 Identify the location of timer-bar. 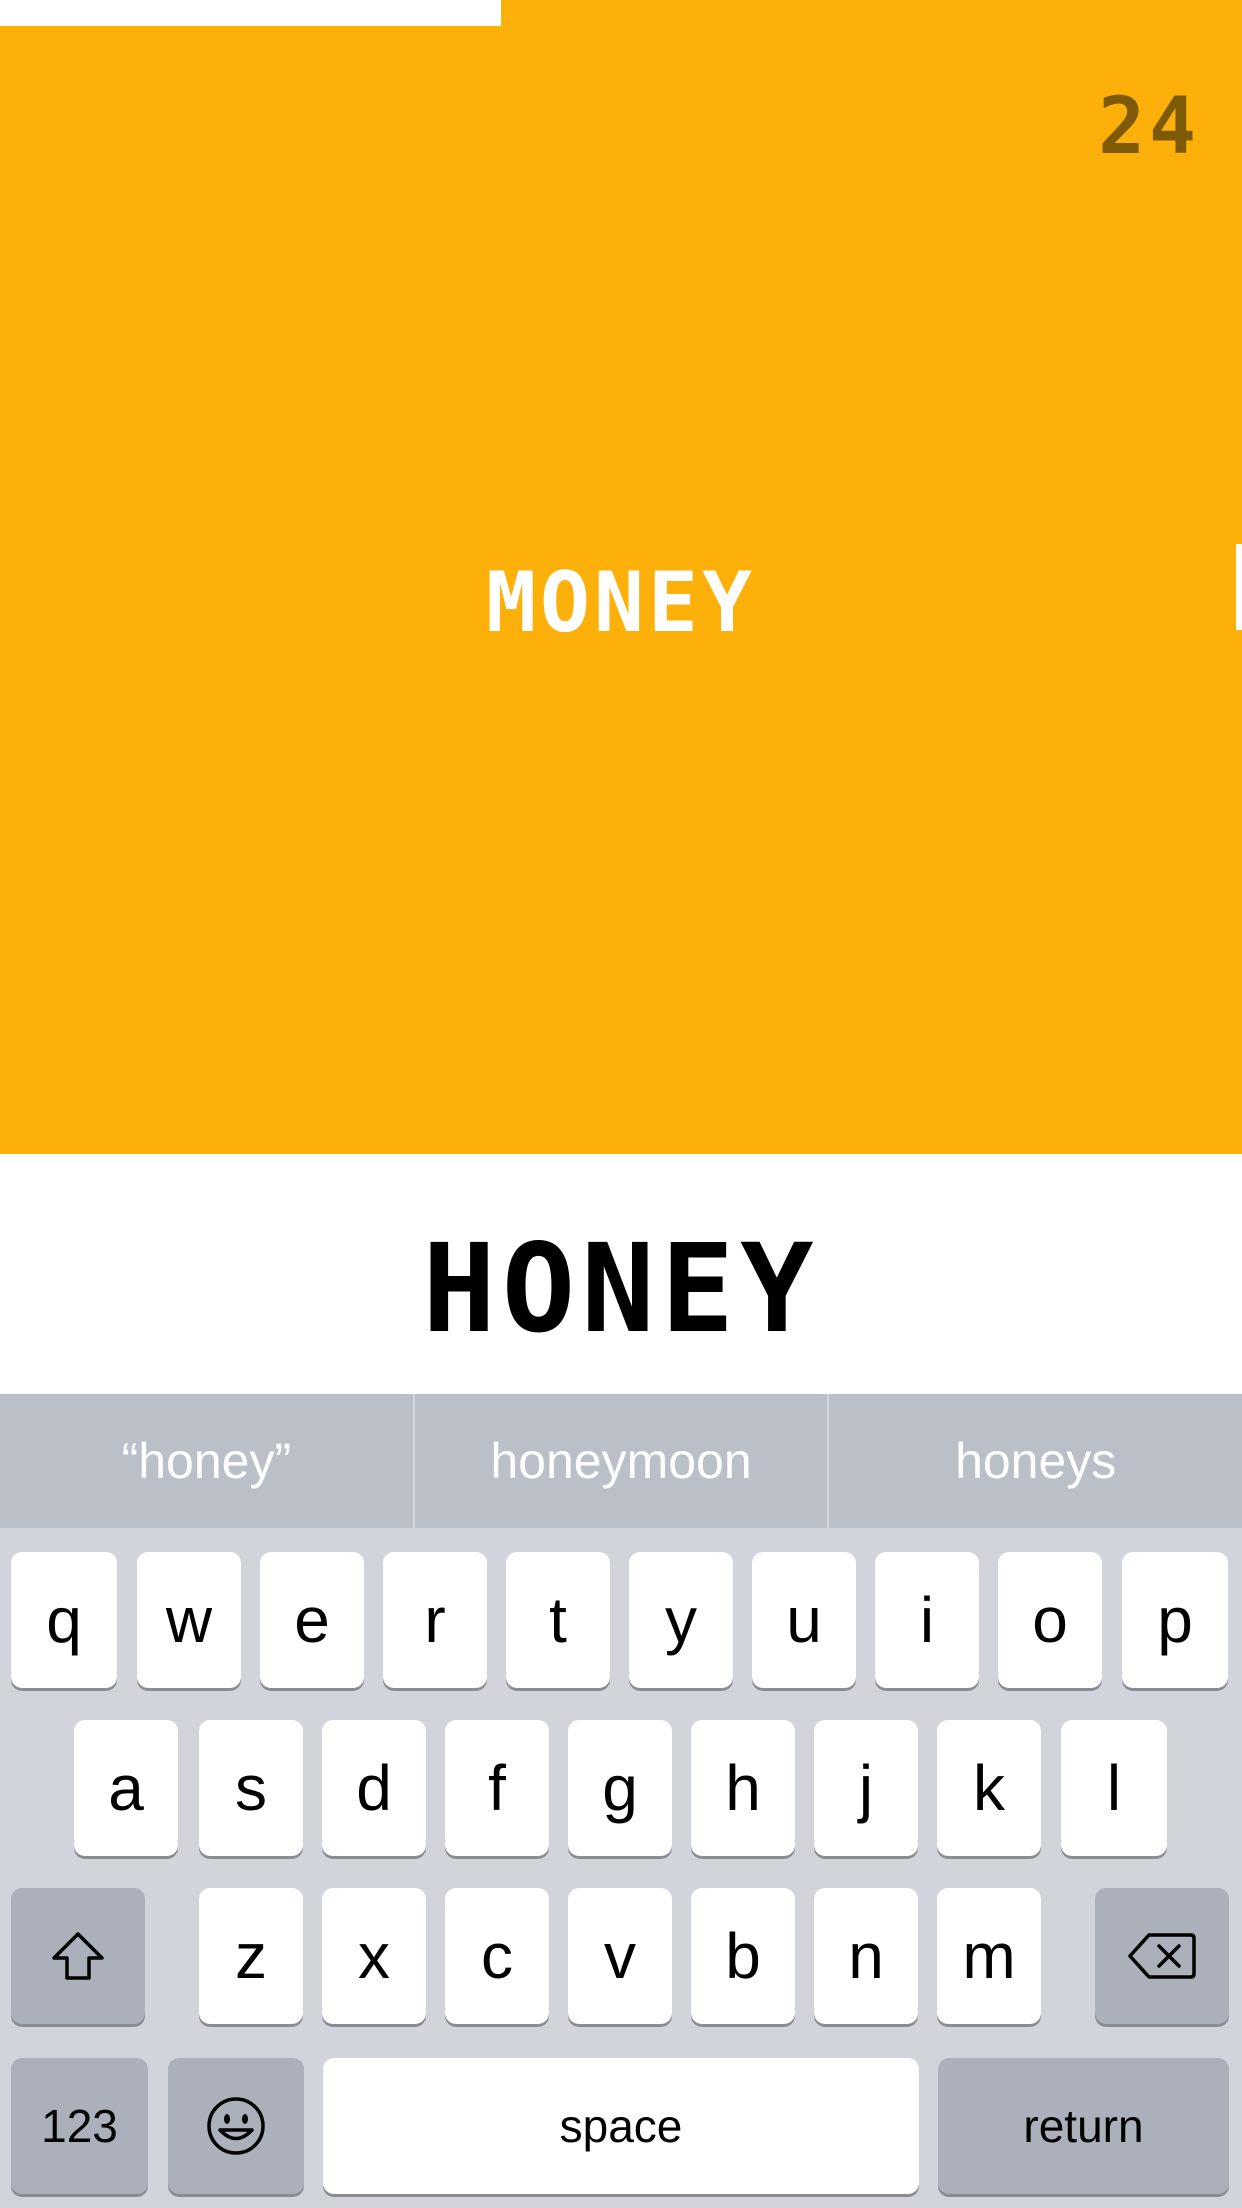
(250, 13).